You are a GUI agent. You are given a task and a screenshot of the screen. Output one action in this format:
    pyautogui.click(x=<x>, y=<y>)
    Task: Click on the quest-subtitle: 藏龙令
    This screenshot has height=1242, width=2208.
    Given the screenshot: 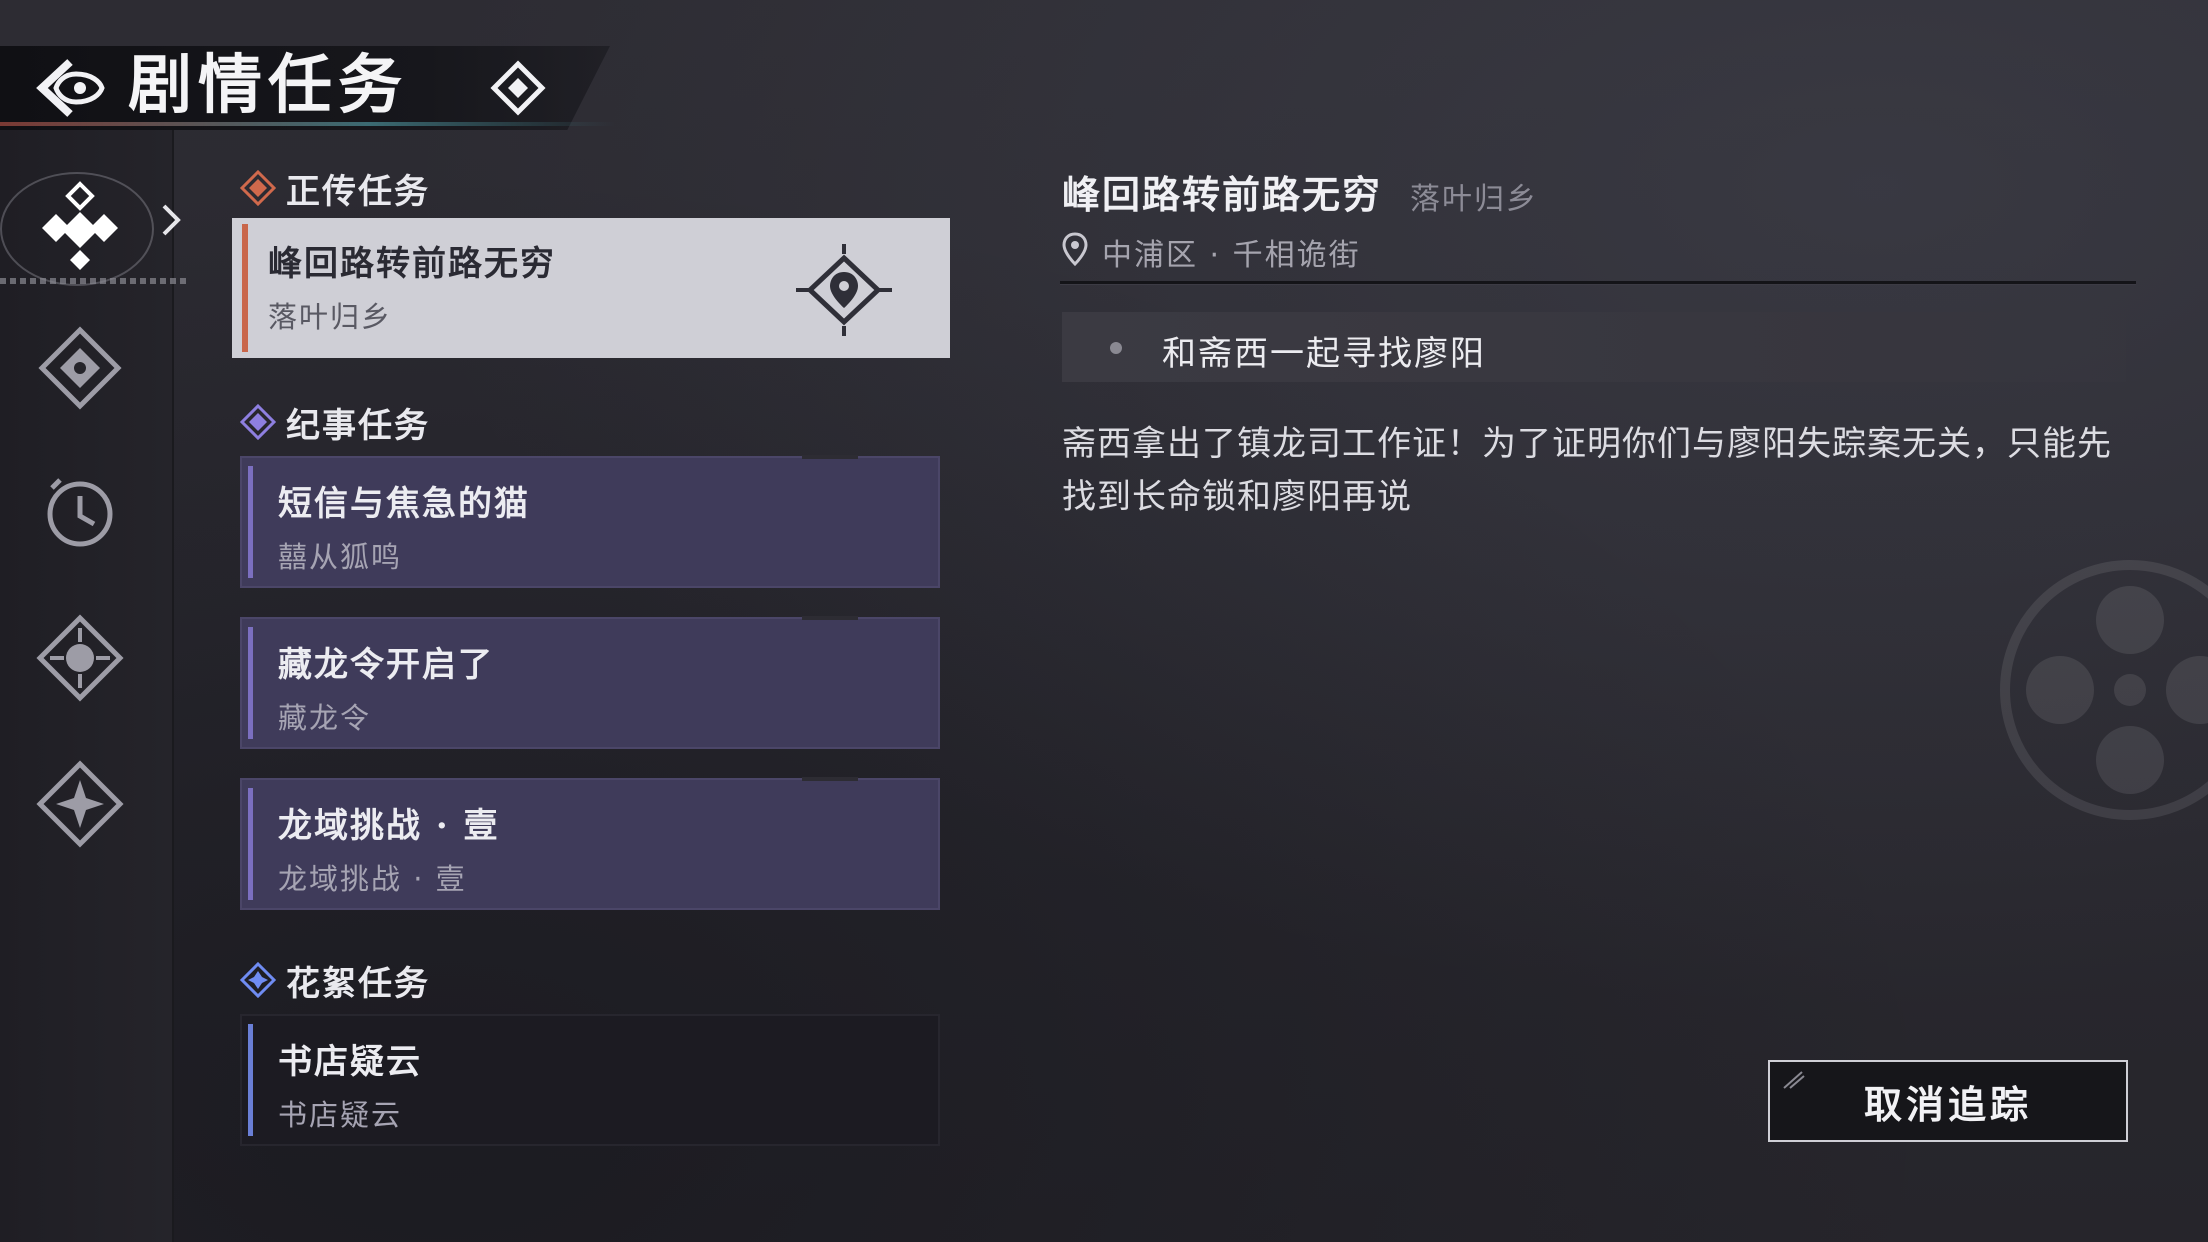 What is the action you would take?
    pyautogui.click(x=325, y=718)
    